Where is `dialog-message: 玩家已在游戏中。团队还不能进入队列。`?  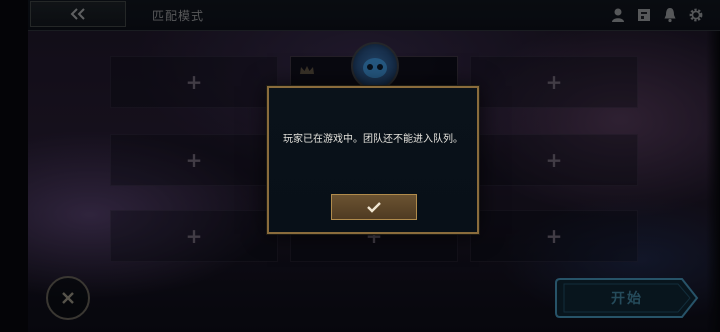
dialog-message: 玩家已在游戏中。团队还不能进入队列。 is located at coordinates (373, 139).